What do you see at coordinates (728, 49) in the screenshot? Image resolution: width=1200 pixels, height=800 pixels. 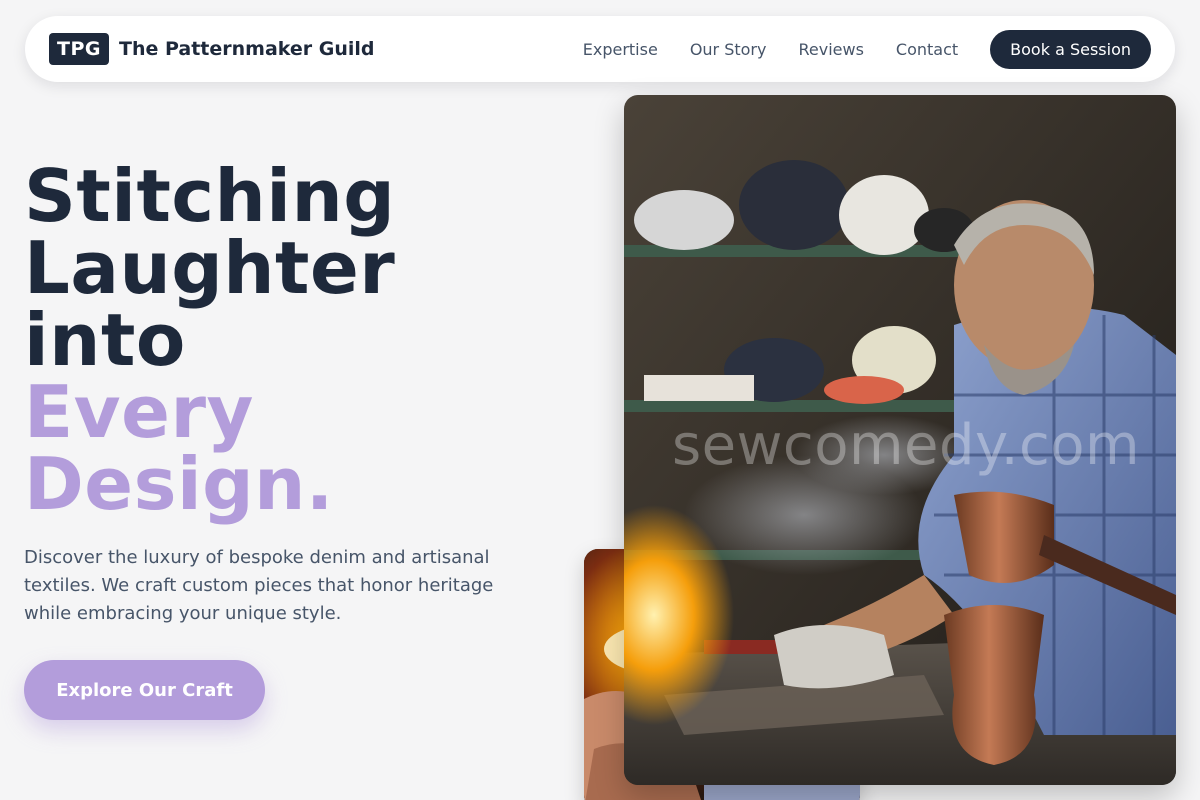 I see `nav-link-our-story: Our Story` at bounding box center [728, 49].